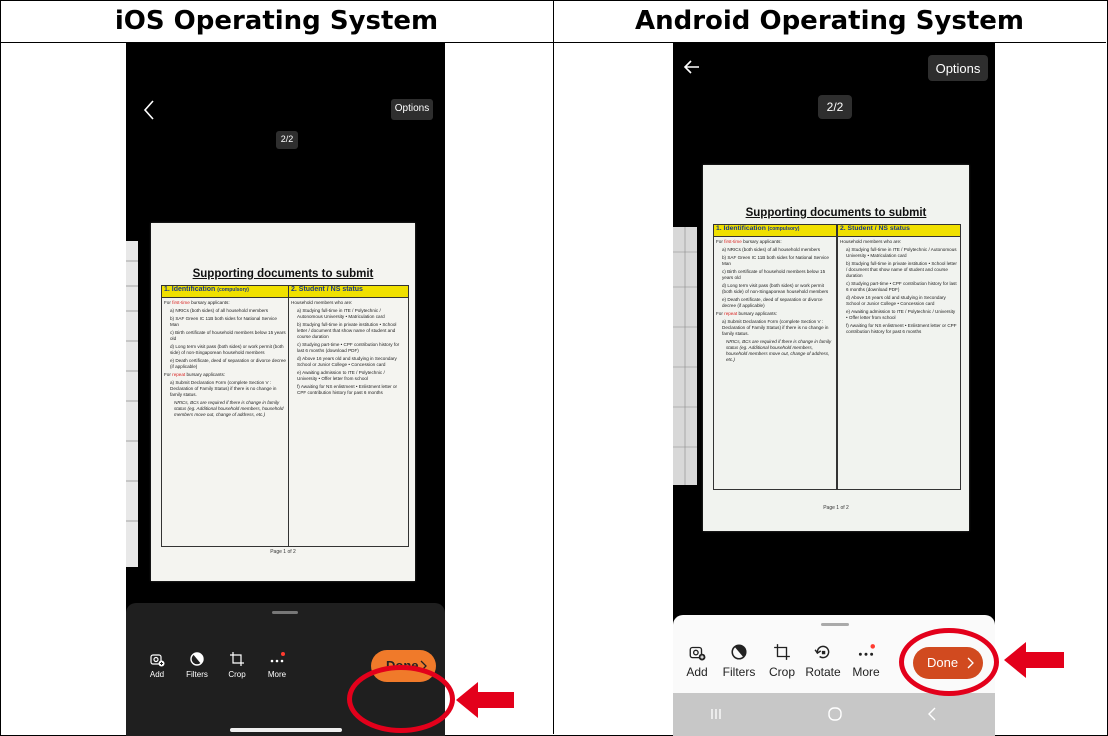  I want to click on ios-red-arrow-icon, so click(485, 700).